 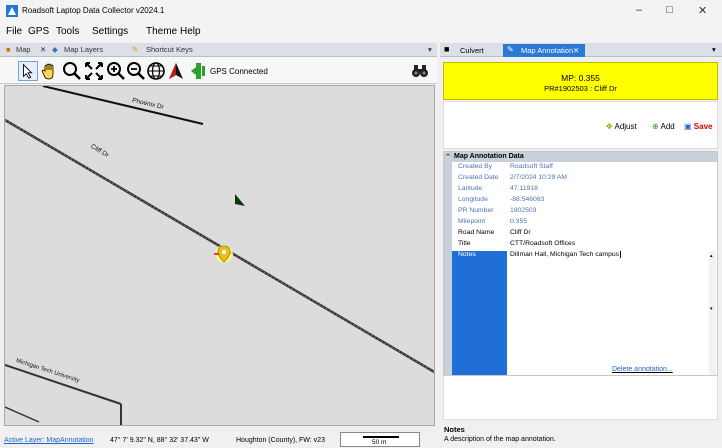 What do you see at coordinates (584, 212) in the screenshot?
I see `grid-row-pr-number: PR Number 1902503` at bounding box center [584, 212].